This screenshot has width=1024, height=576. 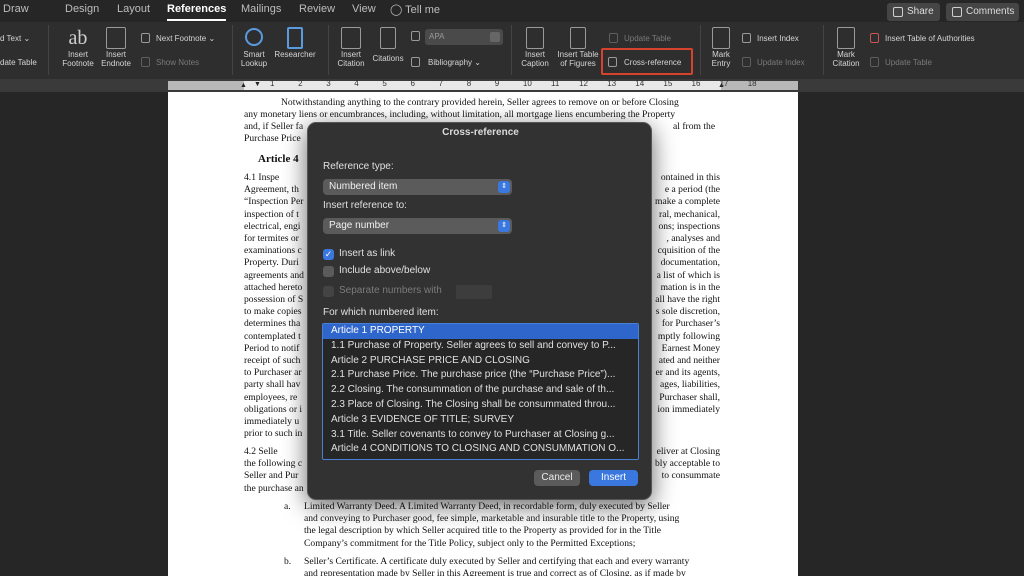 I want to click on doc-text-line: ontained in this, so click(x=690, y=177).